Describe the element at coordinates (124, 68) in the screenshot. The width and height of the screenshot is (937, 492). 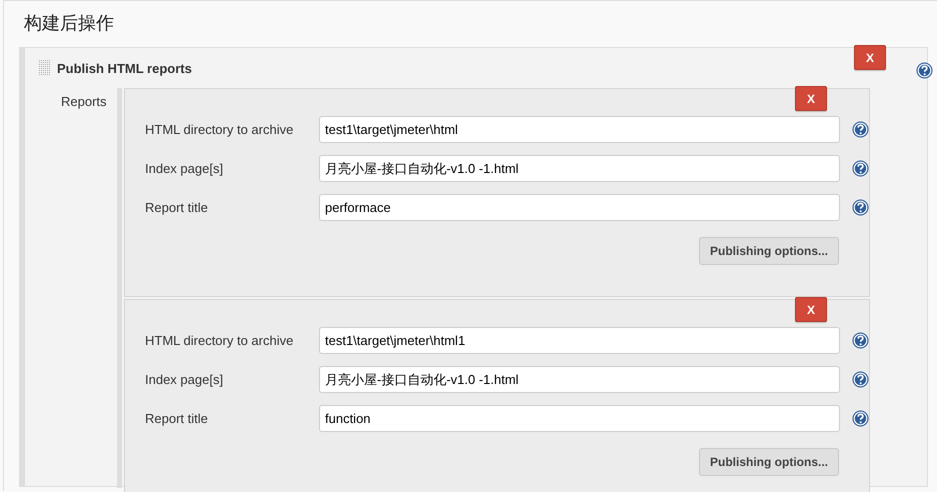
I see `step-title: Publish HTML reports` at that location.